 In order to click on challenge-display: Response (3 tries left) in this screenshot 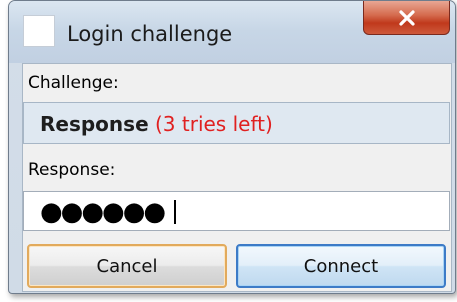, I will do `click(236, 123)`.